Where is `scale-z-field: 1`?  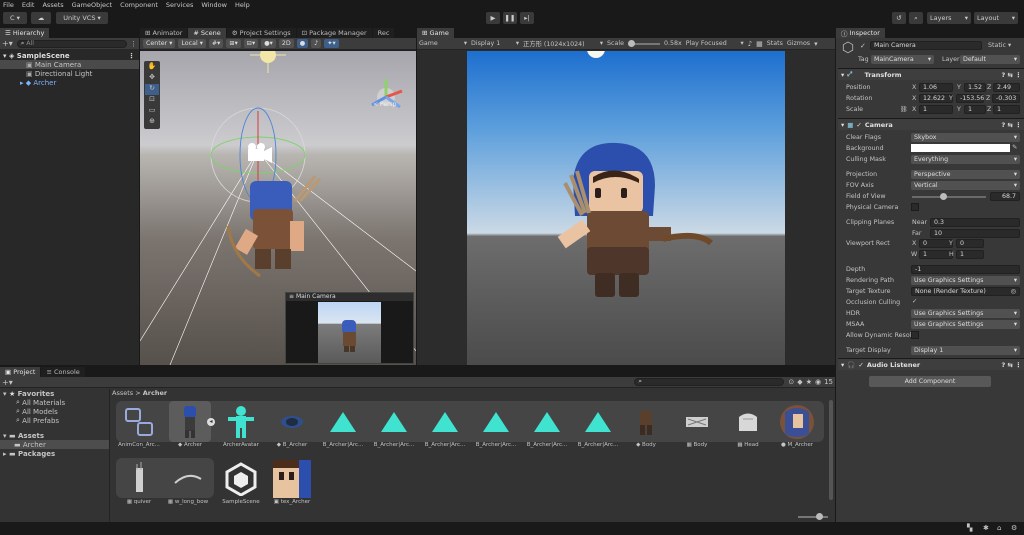
scale-z-field: 1 is located at coordinates (1006, 109).